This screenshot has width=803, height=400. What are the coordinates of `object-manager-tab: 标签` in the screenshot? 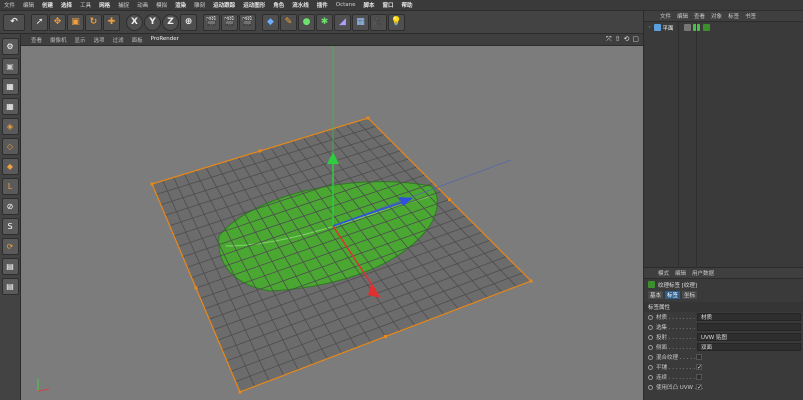 It's located at (733, 16).